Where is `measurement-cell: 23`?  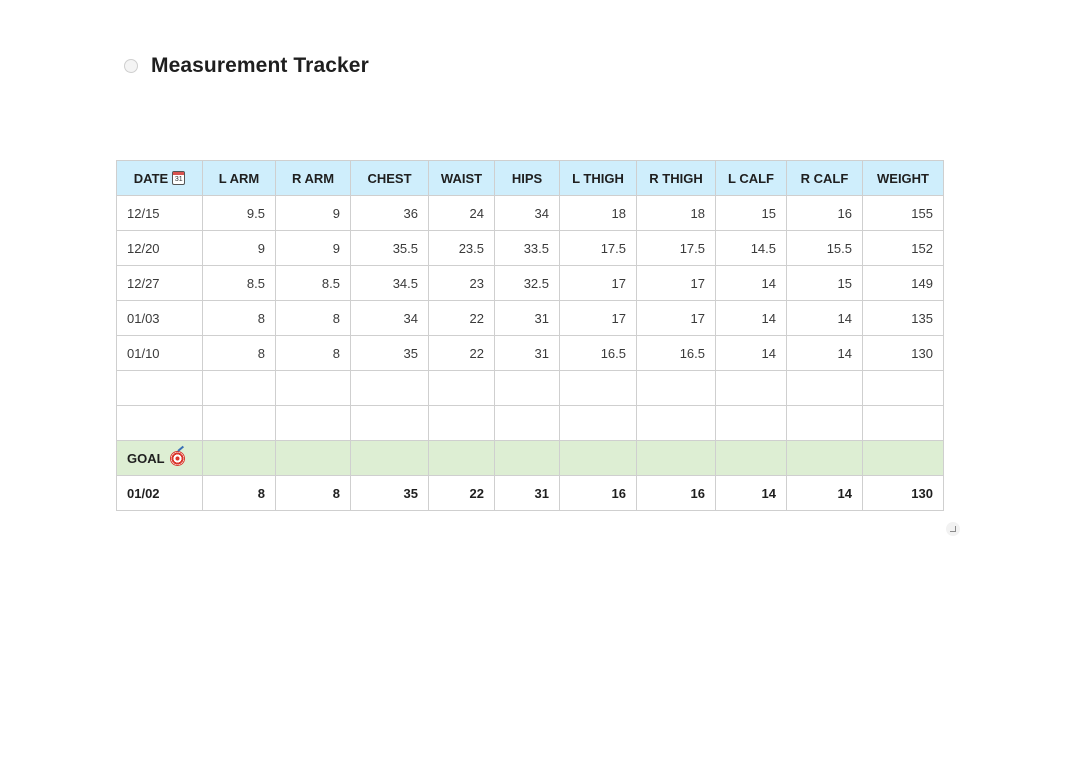
measurement-cell: 23 is located at coordinates (461, 283).